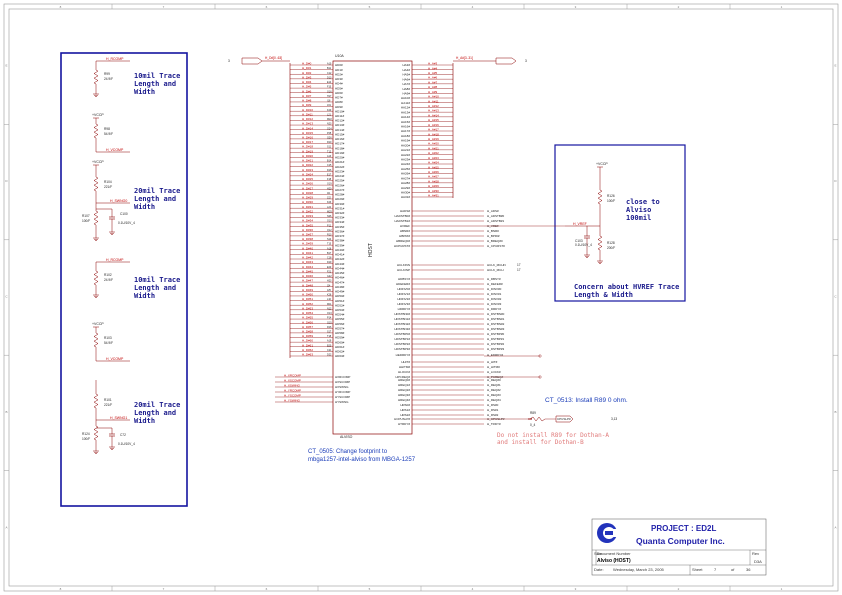 The width and height of the screenshot is (842, 595). What do you see at coordinates (406, 79) in the screenshot?
I see `chip-pin-label: HA6#` at bounding box center [406, 79].